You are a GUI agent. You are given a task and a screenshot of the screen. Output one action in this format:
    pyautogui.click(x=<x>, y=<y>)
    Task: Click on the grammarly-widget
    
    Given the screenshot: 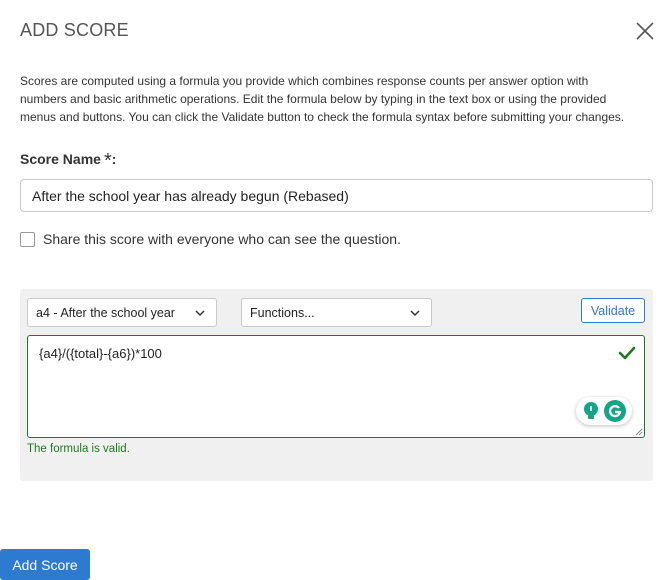 What is the action you would take?
    pyautogui.click(x=604, y=411)
    